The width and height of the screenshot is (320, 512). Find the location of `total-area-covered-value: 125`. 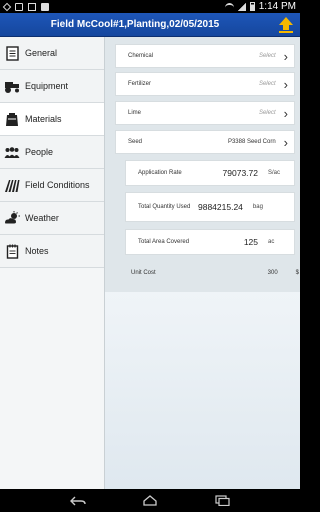

total-area-covered-value: 125 is located at coordinates (251, 242).